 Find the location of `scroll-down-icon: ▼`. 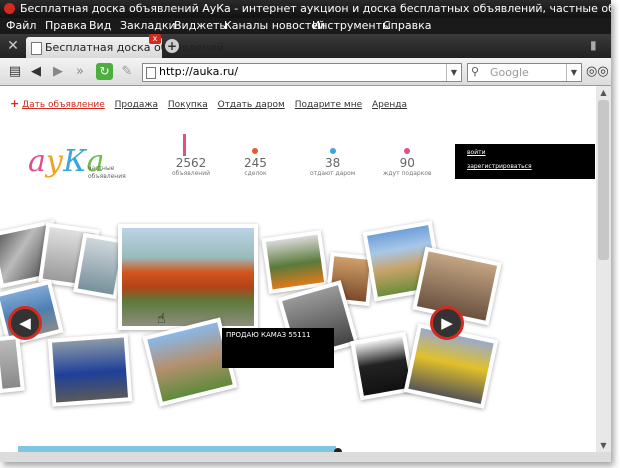

scroll-down-icon: ▼ is located at coordinates (603, 445).